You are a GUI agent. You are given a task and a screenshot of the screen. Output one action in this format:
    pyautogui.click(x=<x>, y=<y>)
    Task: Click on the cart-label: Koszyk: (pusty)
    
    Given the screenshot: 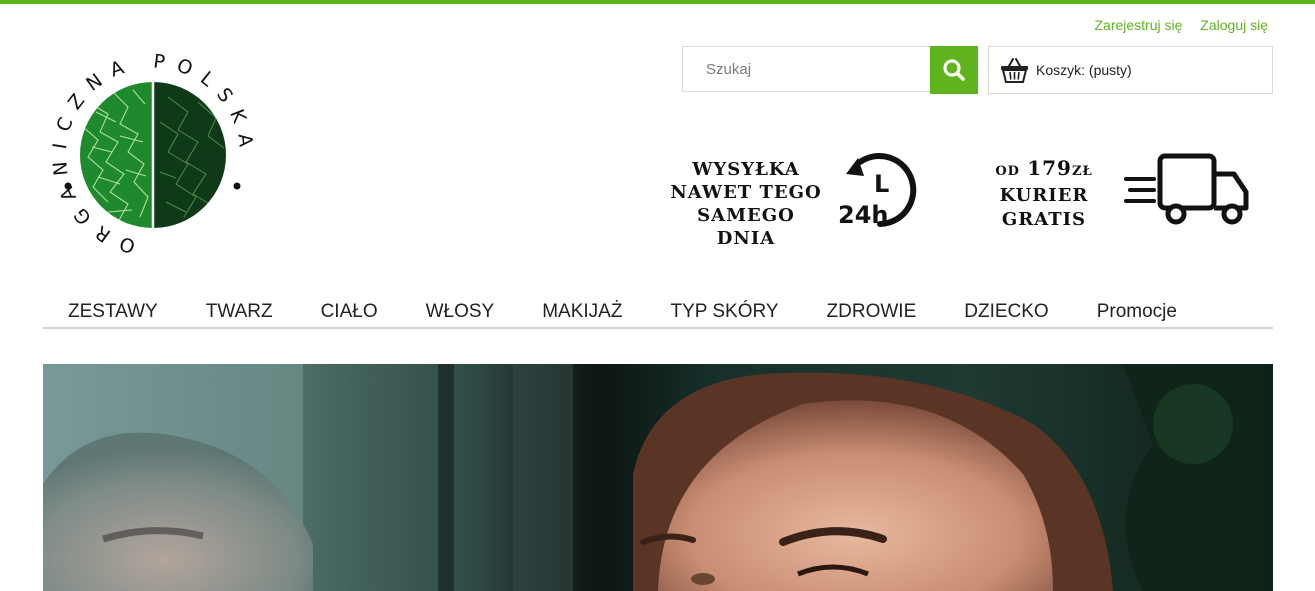 What is the action you would take?
    pyautogui.click(x=1084, y=70)
    